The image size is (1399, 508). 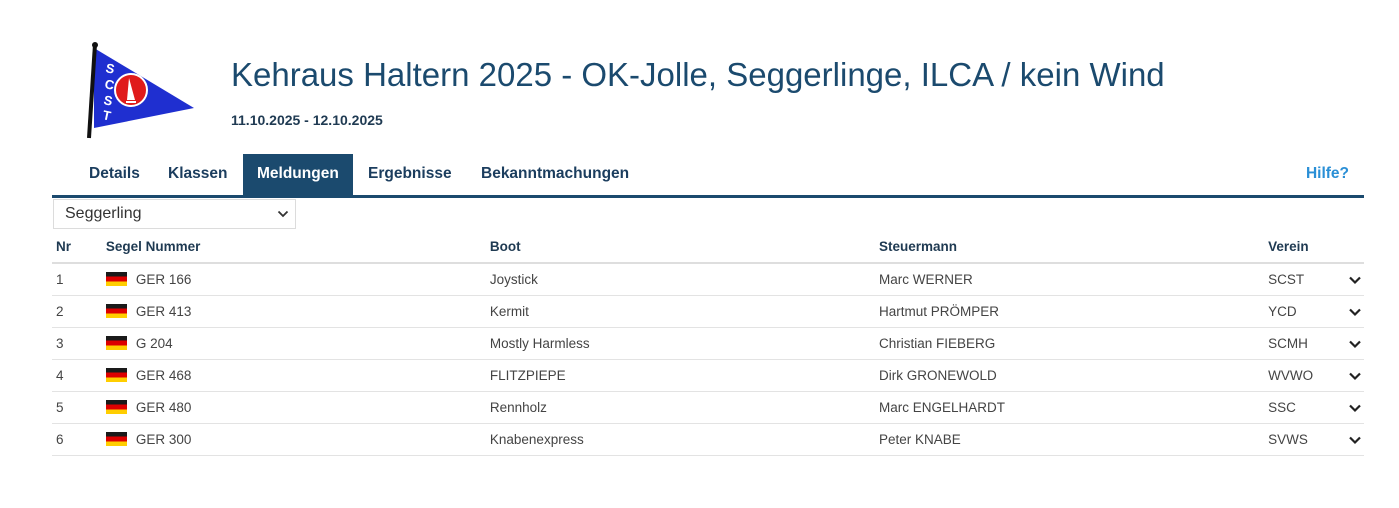 What do you see at coordinates (307, 120) in the screenshot?
I see `event-dates: 11.10.2025 - 12.10.2025` at bounding box center [307, 120].